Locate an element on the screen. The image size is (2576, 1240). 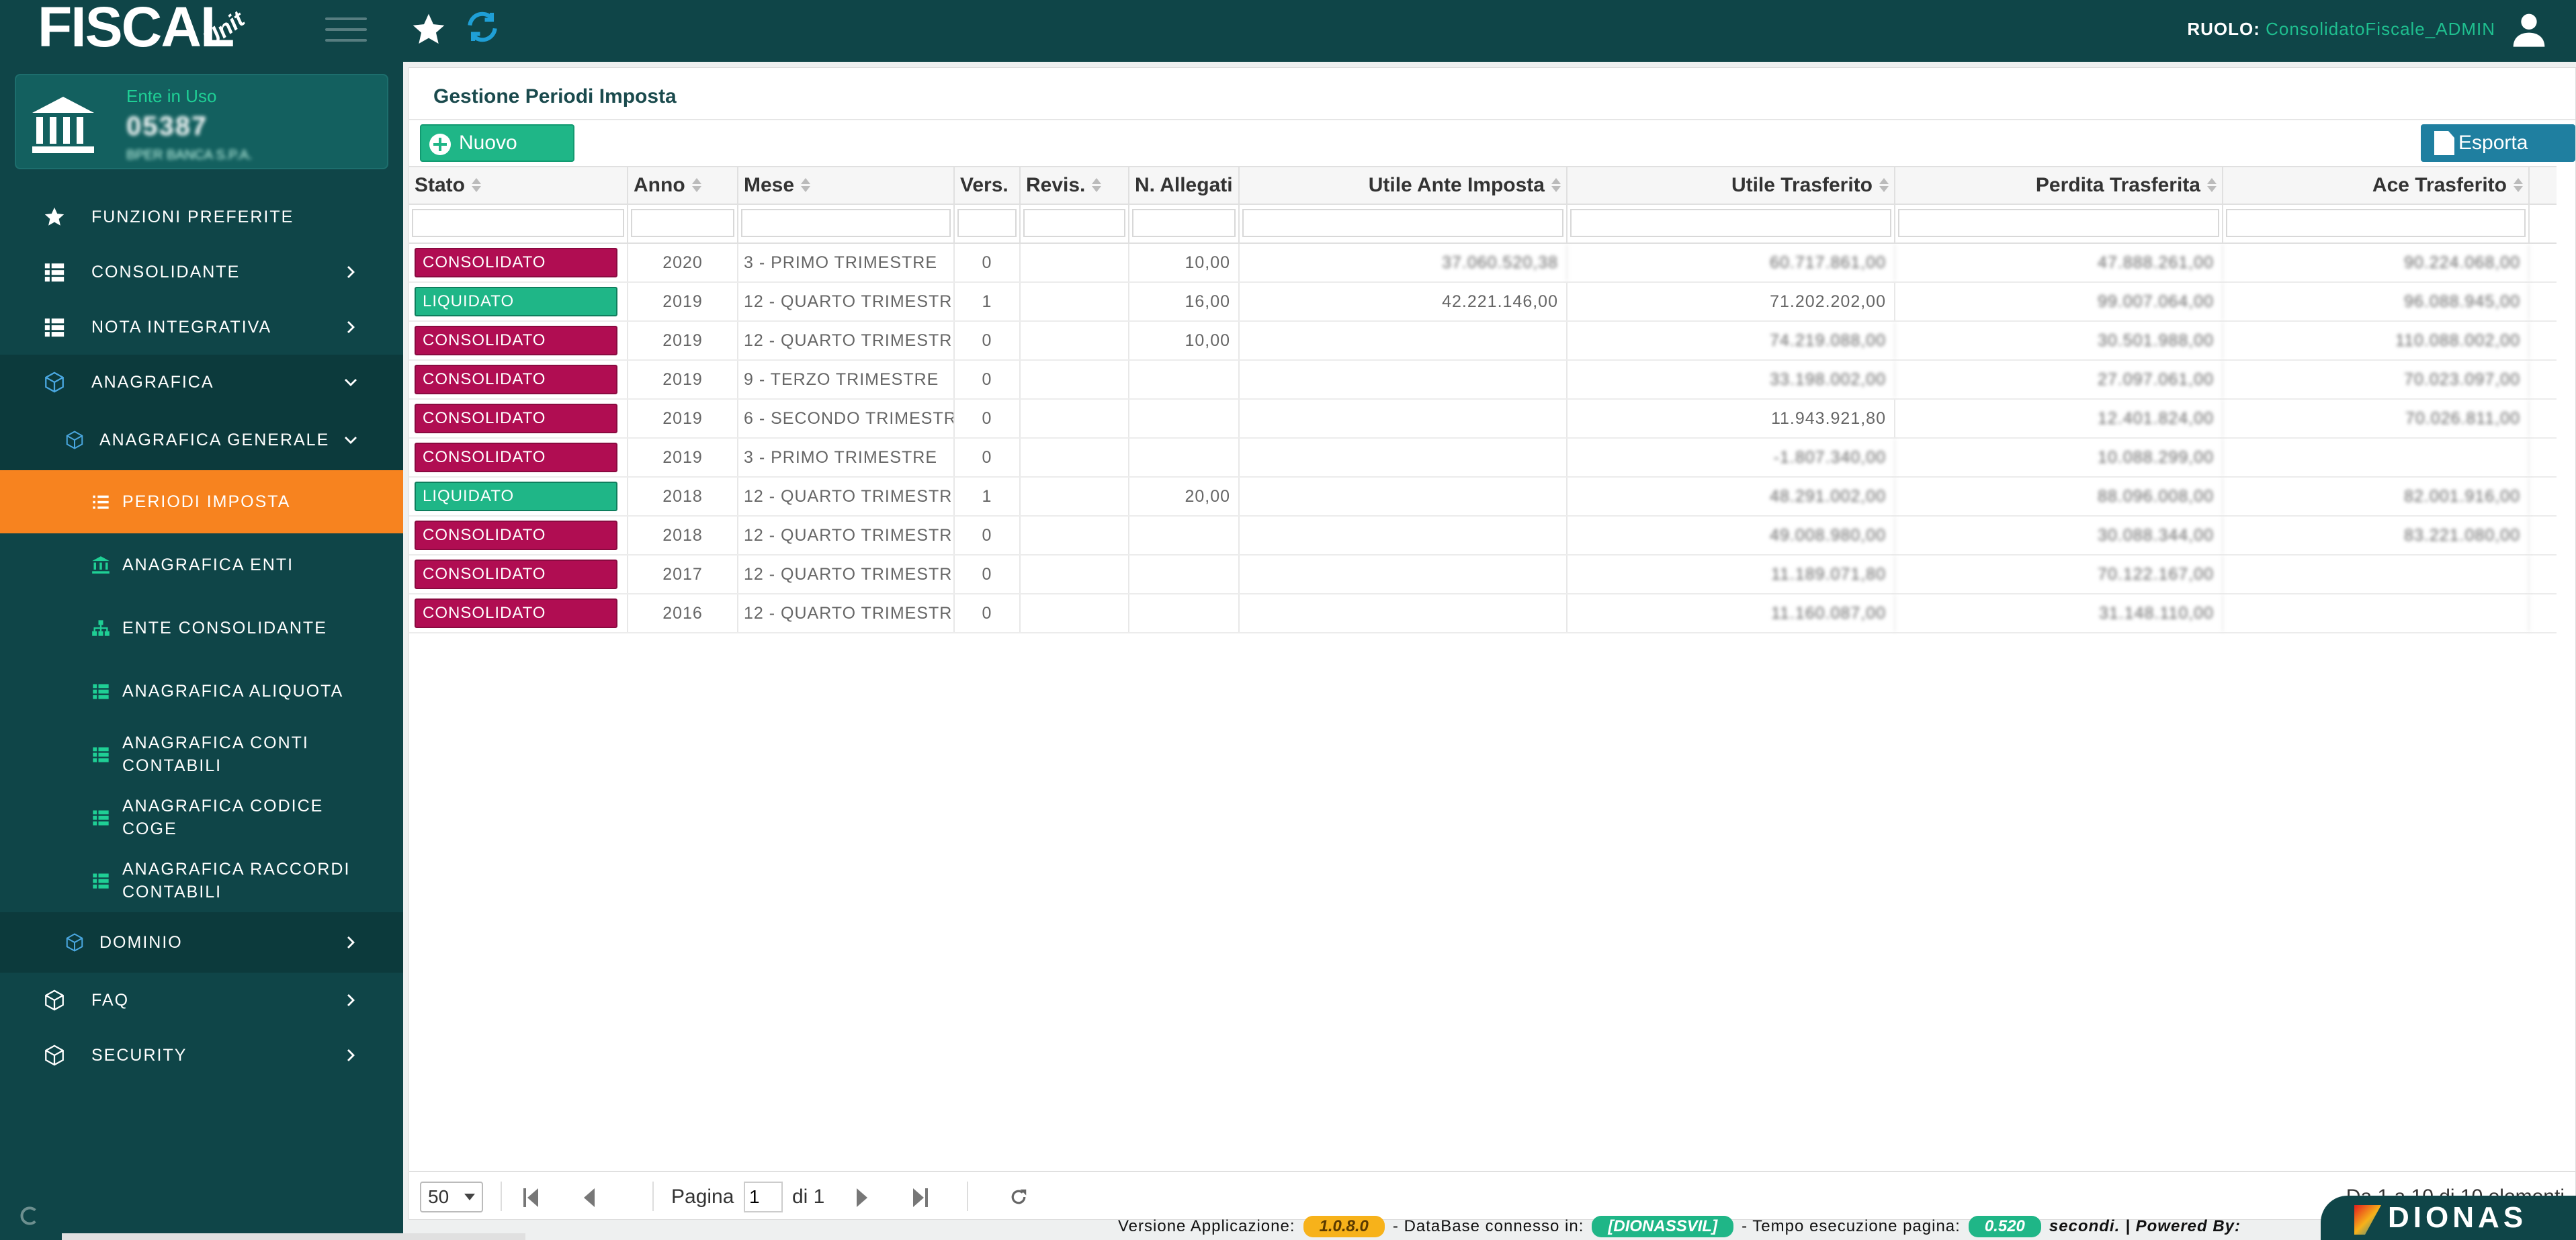
app-logo: FISCAL Unit is located at coordinates (143, 27).